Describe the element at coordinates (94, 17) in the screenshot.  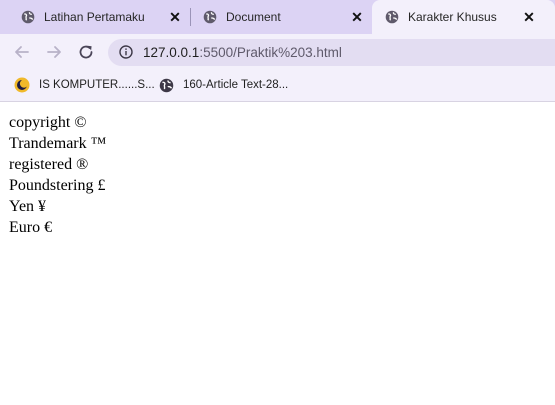
I see `tab-title: Latihan Pertamaku` at that location.